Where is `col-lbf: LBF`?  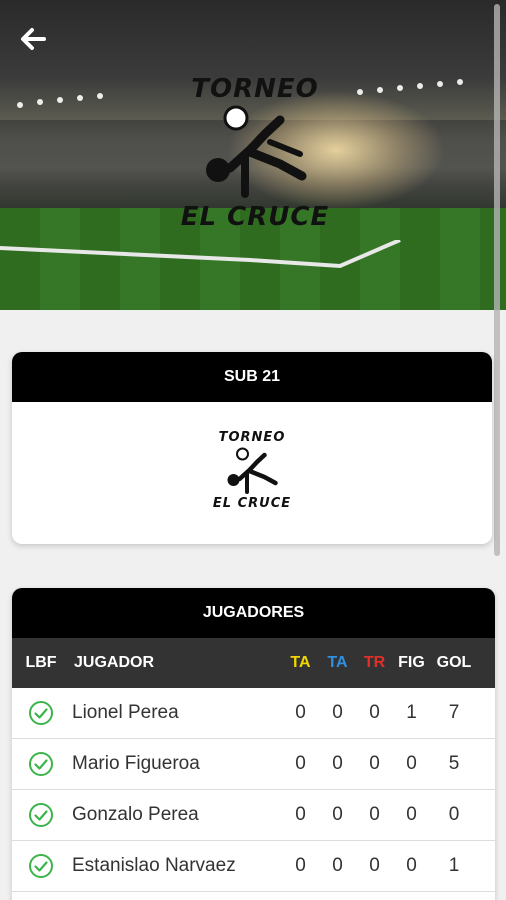
col-lbf: LBF is located at coordinates (41, 662).